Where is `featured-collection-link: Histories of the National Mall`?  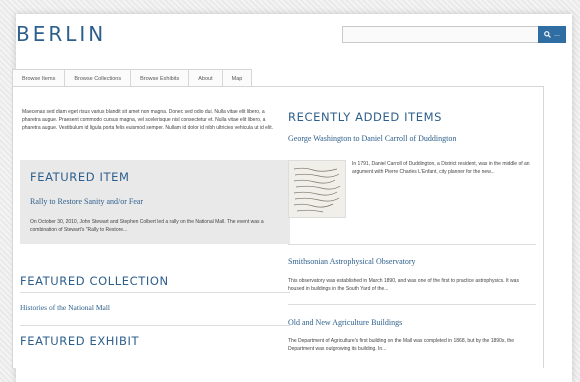
featured-collection-link: Histories of the National Mall is located at coordinates (65, 307).